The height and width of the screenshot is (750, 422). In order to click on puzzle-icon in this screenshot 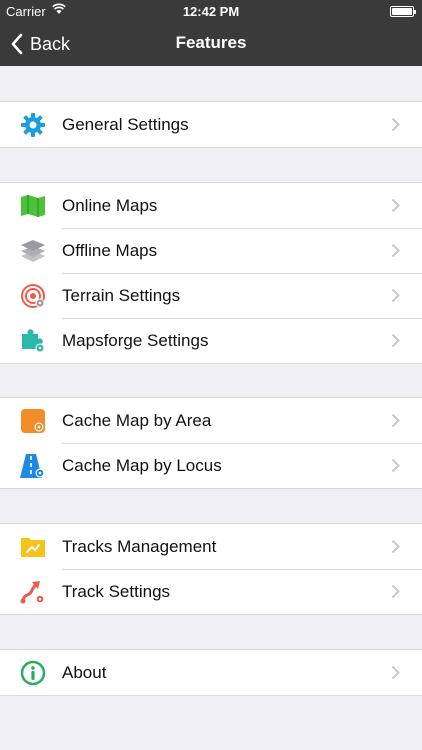, I will do `click(33, 341)`.